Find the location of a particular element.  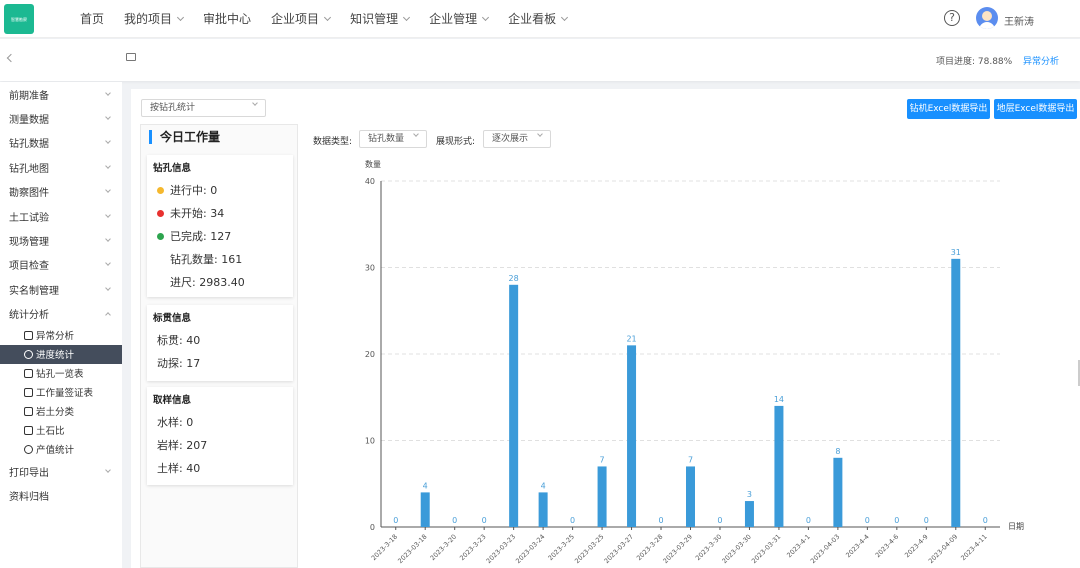

x-tick-label: 2023-03-31 is located at coordinates (766, 549).